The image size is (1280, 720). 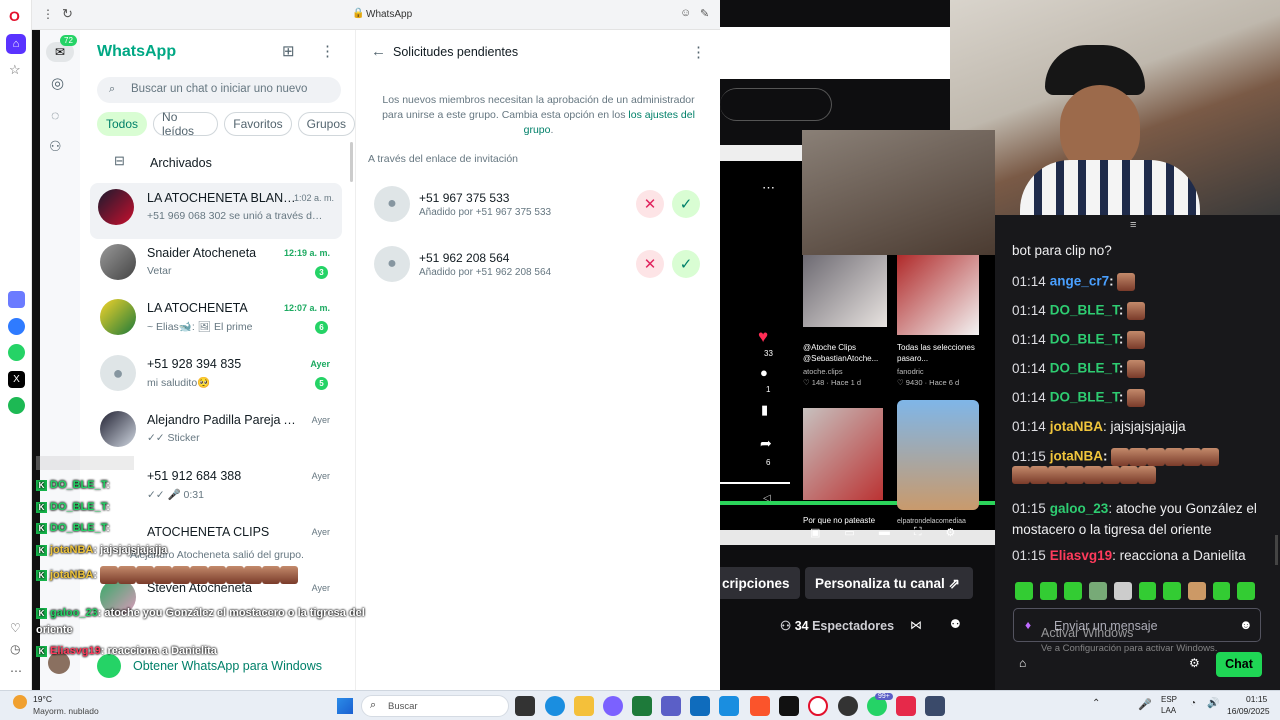 What do you see at coordinates (760, 583) in the screenshot?
I see `subscriptions-button: cripciones` at bounding box center [760, 583].